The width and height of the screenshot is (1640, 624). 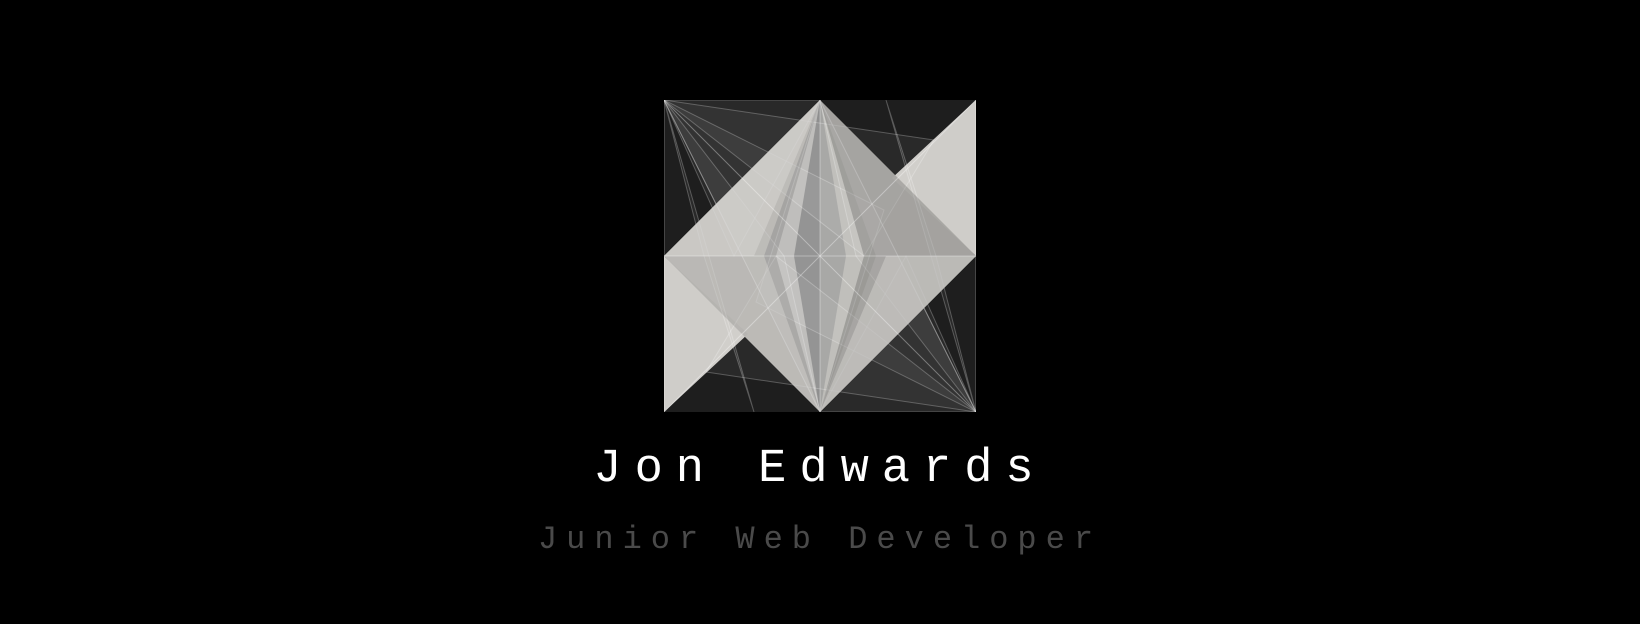 I want to click on geometric-prism-logo-icon, so click(x=820, y=256).